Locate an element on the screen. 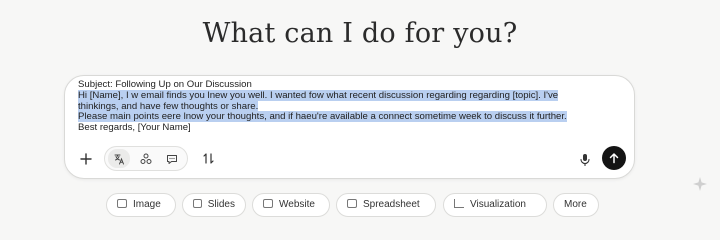  quick-action-spreadsheet: Spreadsheet is located at coordinates (386, 205).